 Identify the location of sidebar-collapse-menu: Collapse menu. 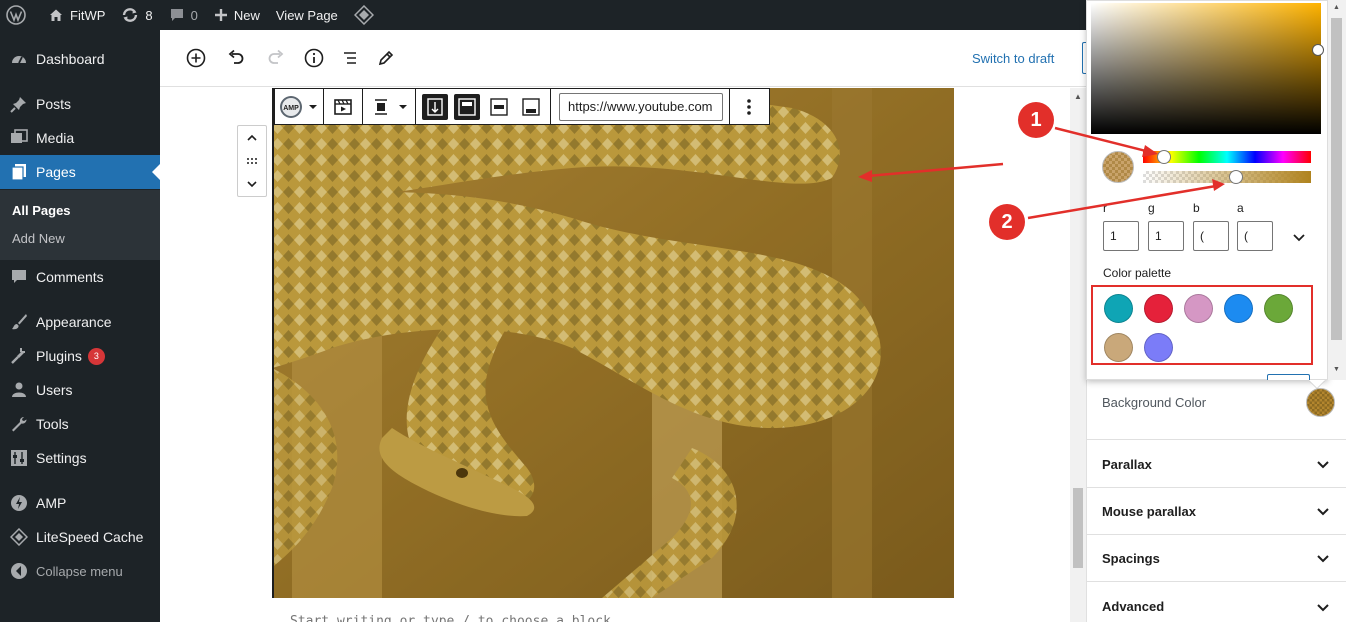
(80, 571).